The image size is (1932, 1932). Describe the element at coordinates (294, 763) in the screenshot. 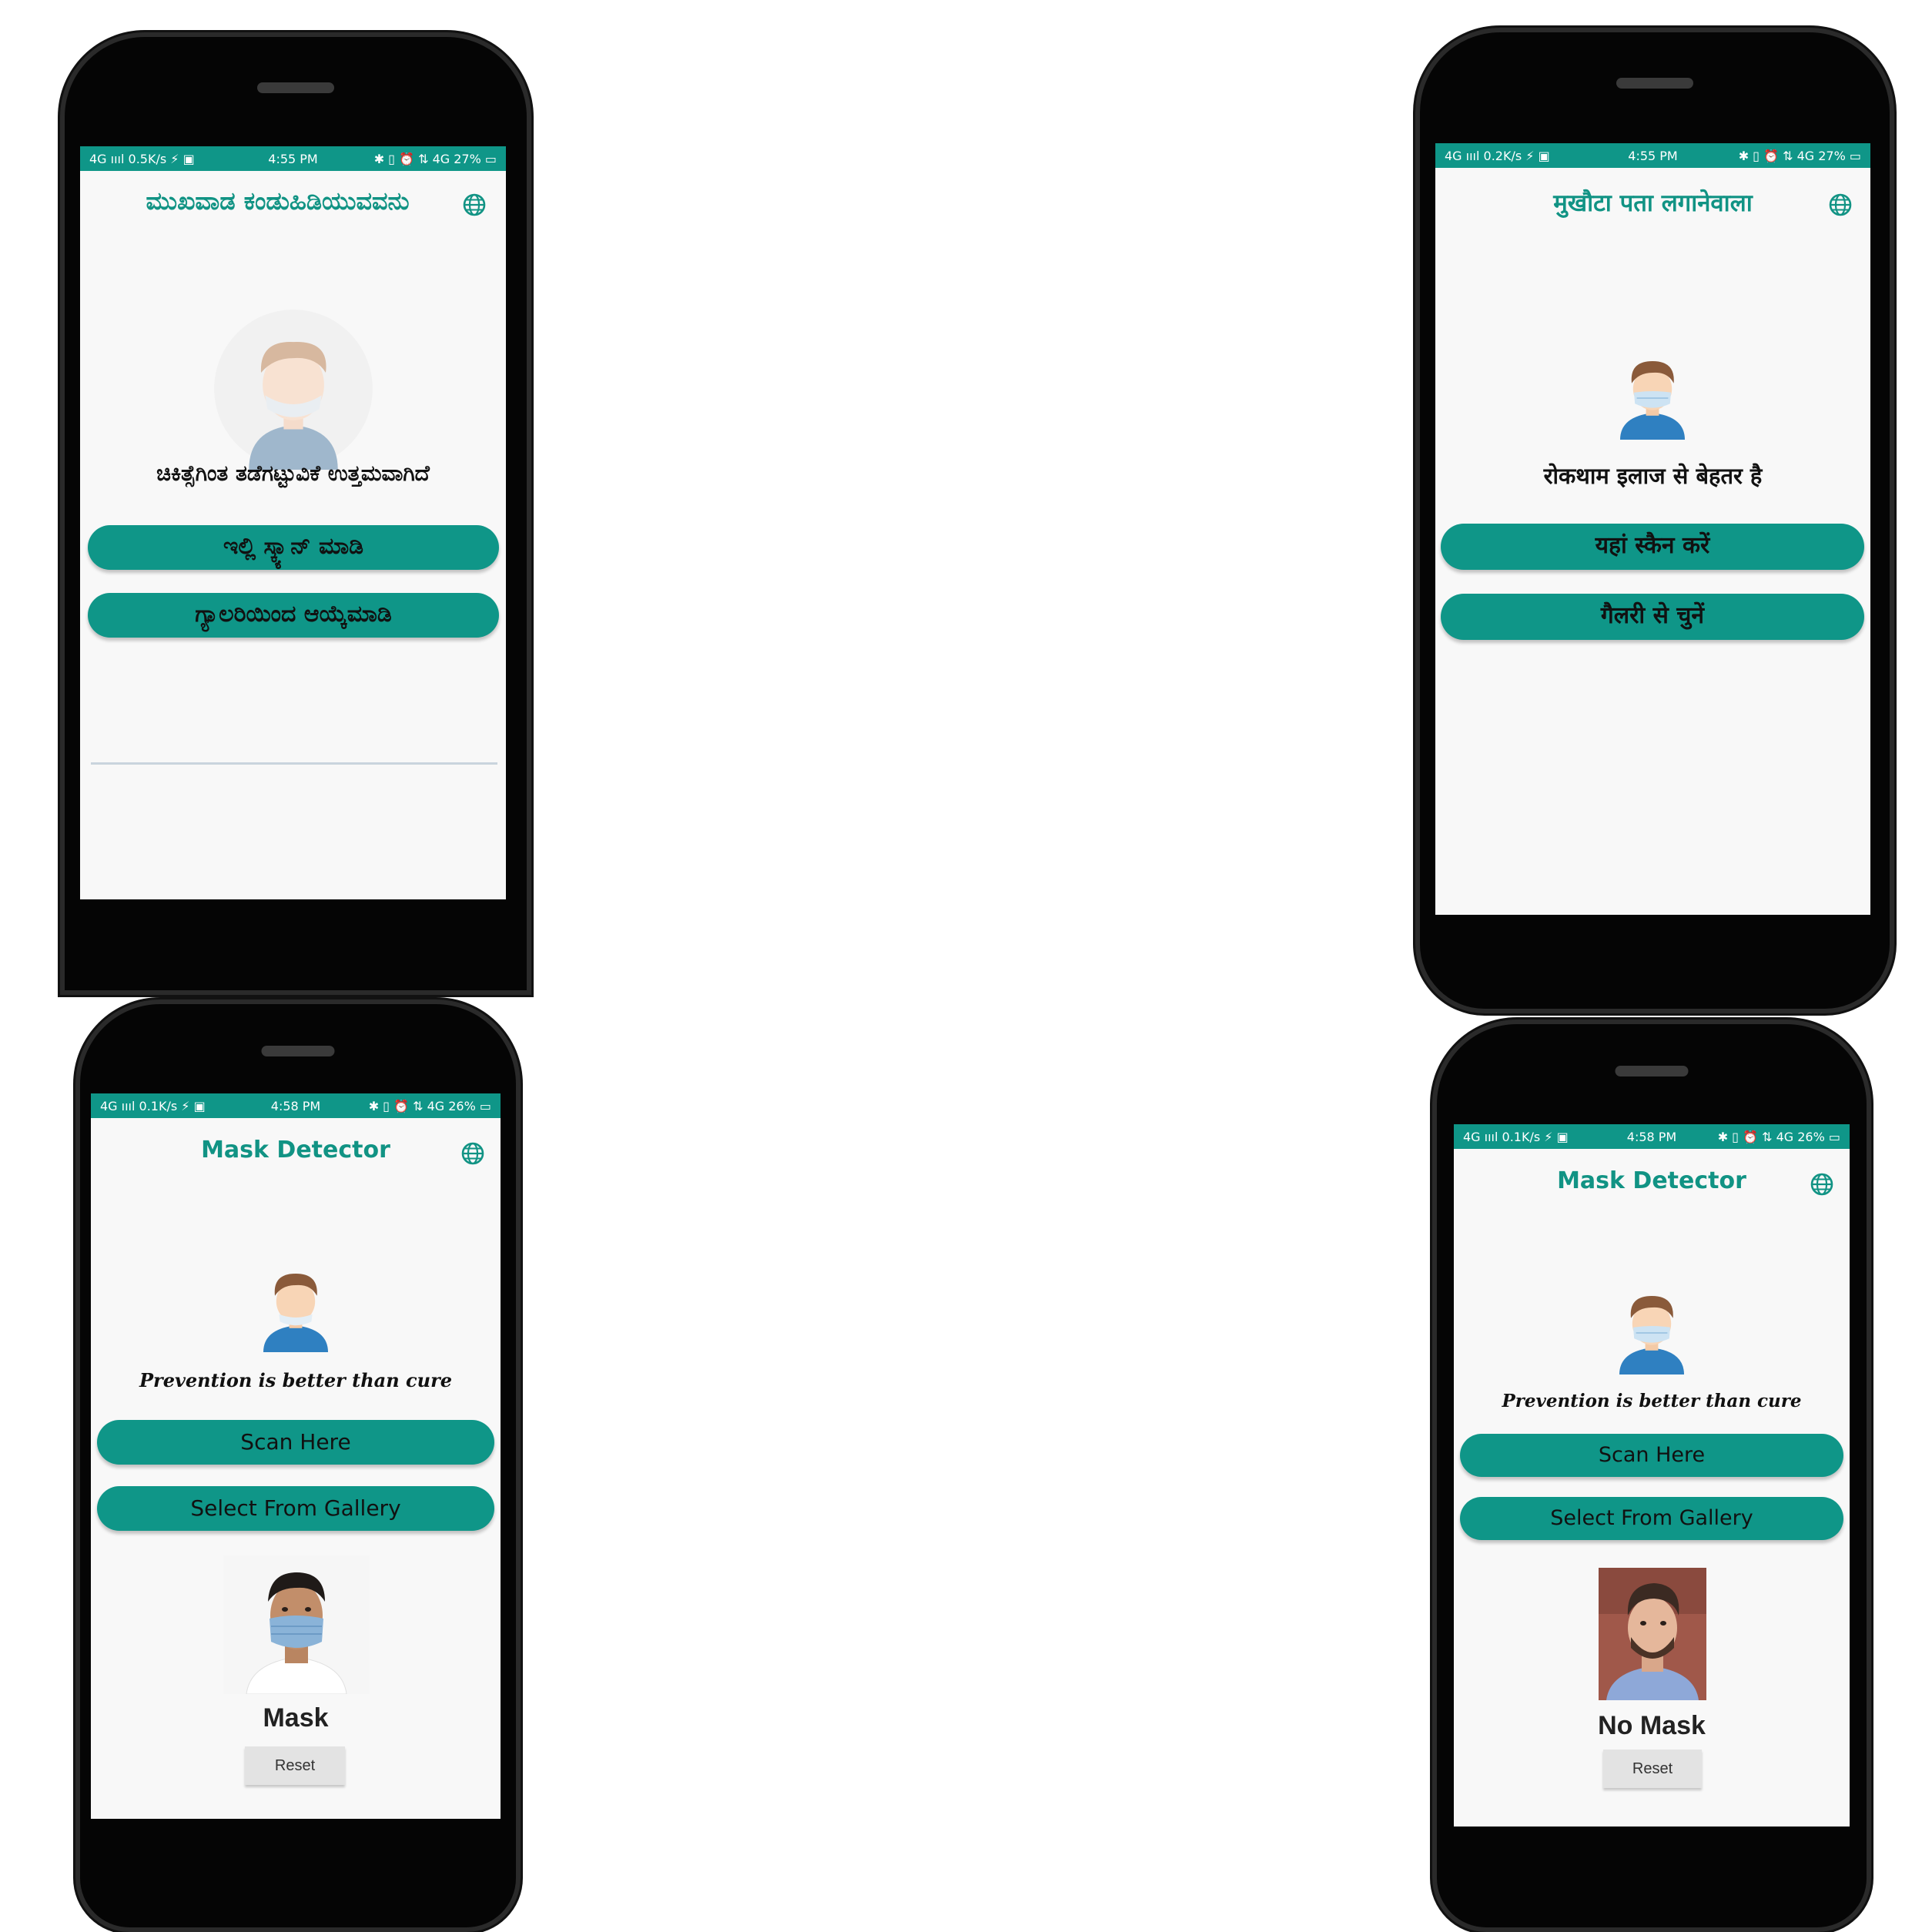

I see `divider` at that location.